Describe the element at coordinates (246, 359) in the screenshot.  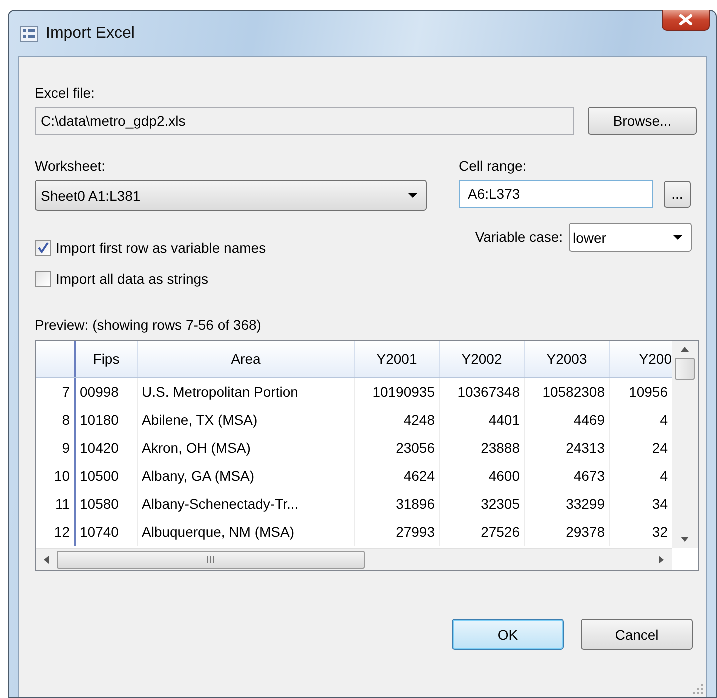
I see `column-header: Area` at that location.